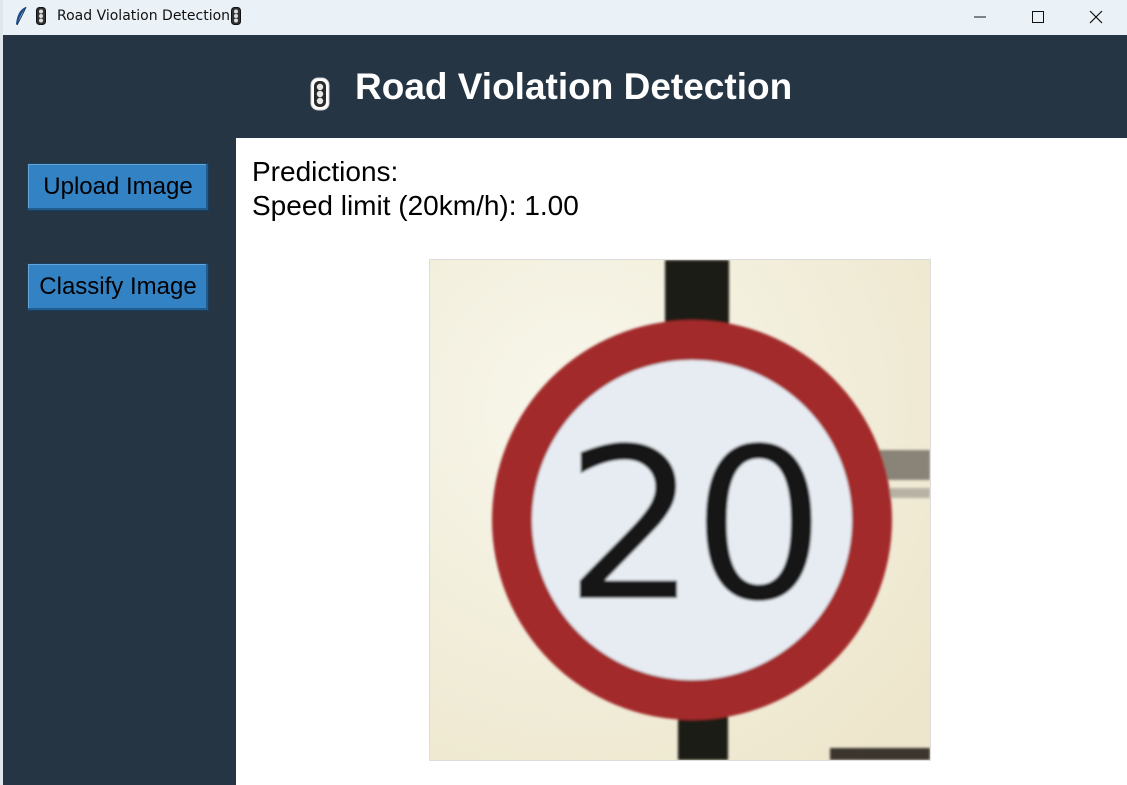 The height and width of the screenshot is (785, 1127). I want to click on predictions-heading: Predictions:, so click(325, 171).